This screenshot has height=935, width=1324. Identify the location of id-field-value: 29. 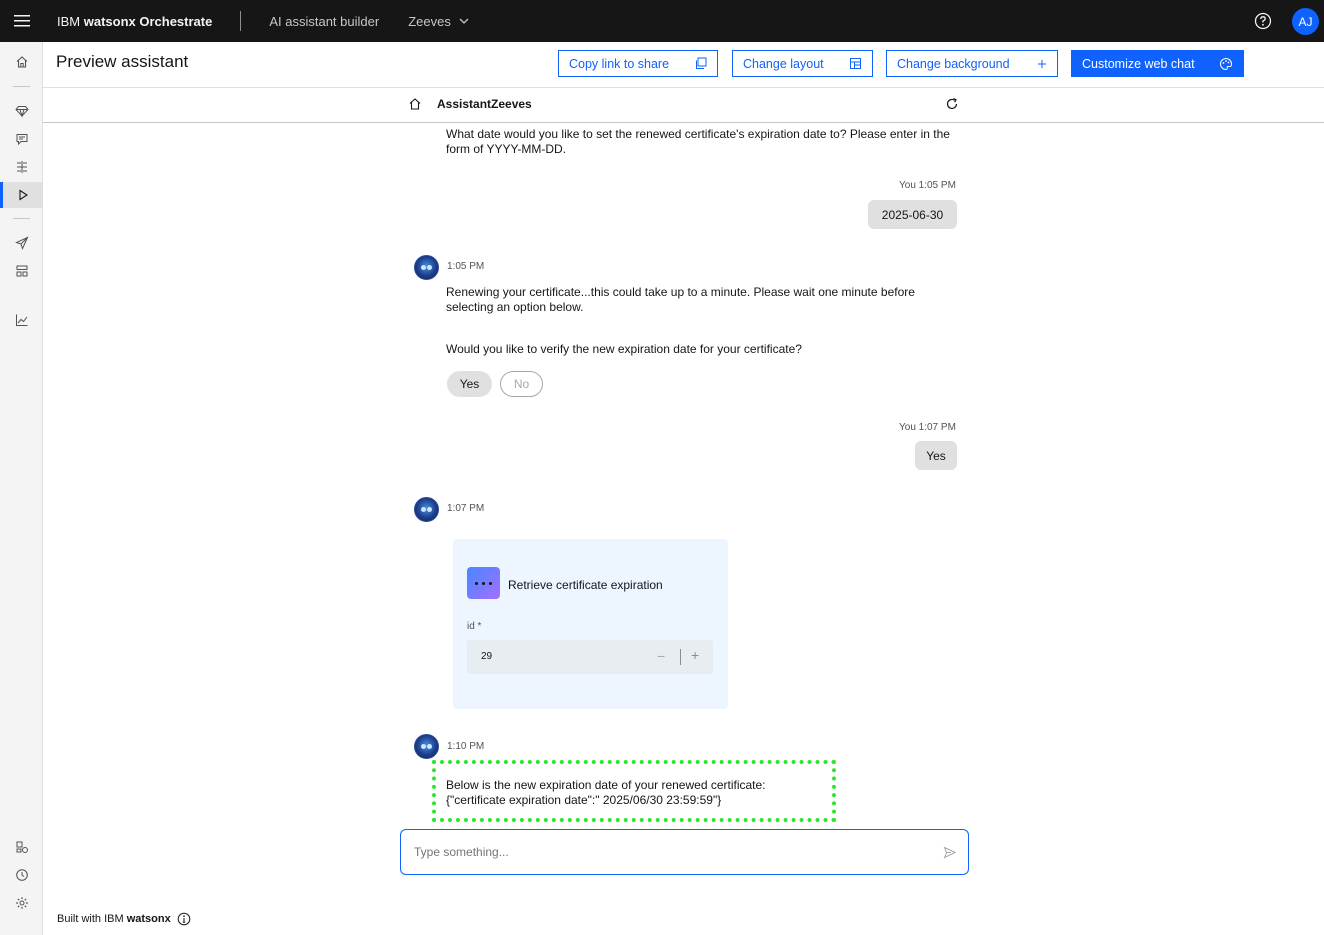
(487, 656).